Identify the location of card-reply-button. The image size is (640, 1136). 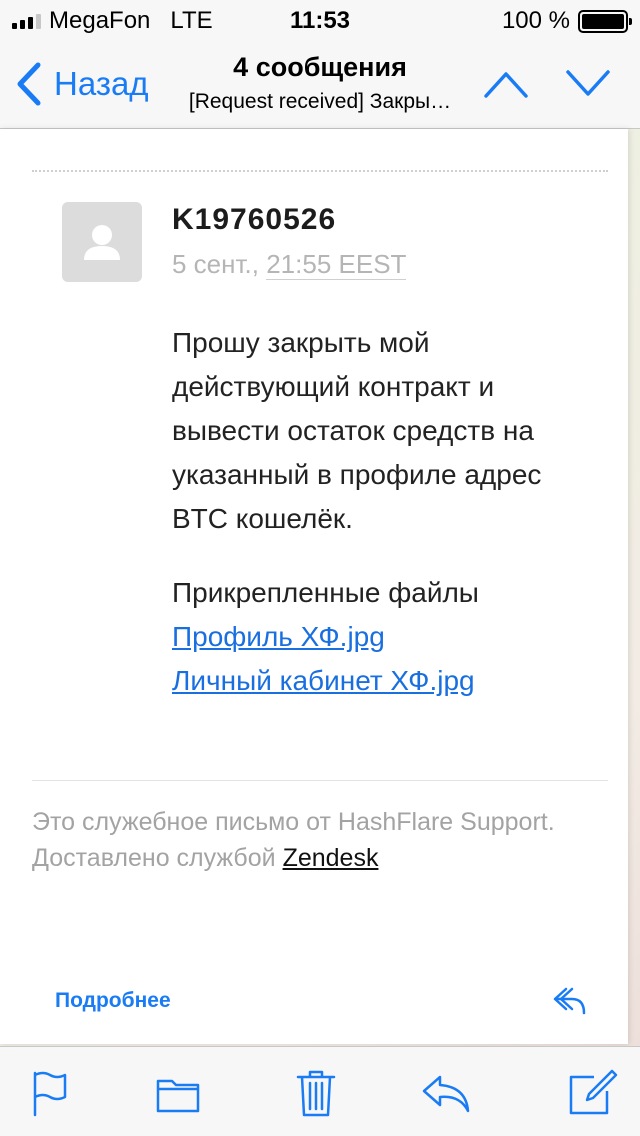
(570, 1001).